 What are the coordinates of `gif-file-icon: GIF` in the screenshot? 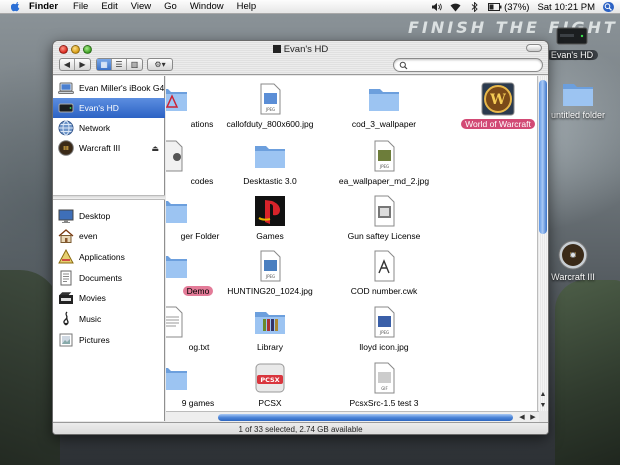 It's located at (384, 378).